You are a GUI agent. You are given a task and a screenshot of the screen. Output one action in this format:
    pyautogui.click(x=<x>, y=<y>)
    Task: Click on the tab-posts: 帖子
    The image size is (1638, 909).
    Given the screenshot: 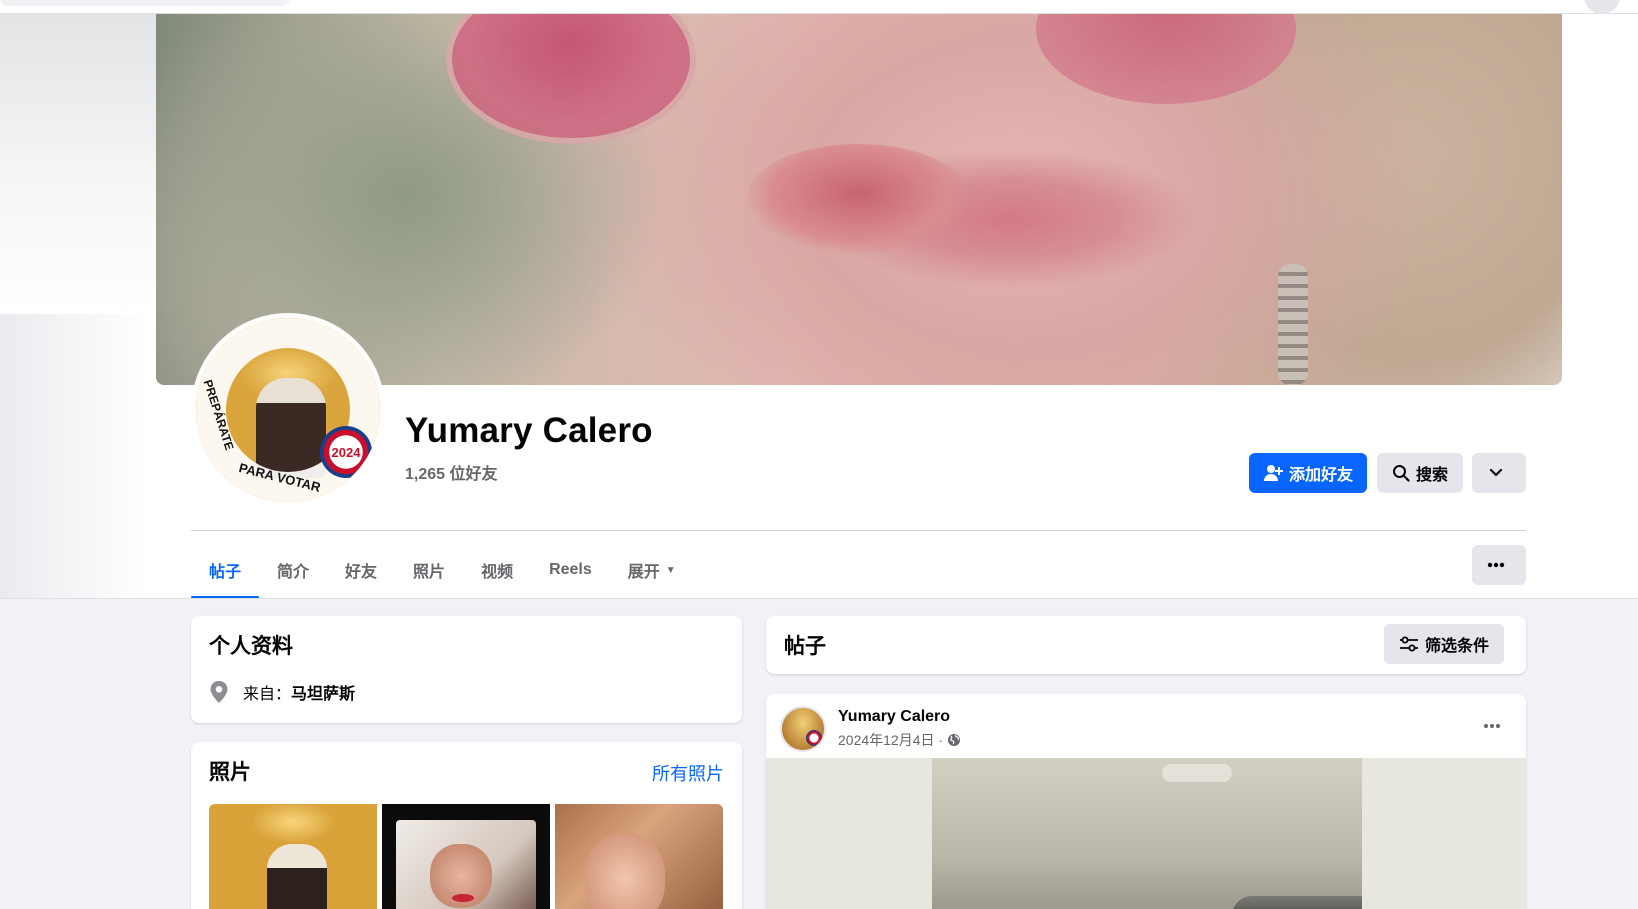 What is the action you would take?
    pyautogui.click(x=225, y=570)
    